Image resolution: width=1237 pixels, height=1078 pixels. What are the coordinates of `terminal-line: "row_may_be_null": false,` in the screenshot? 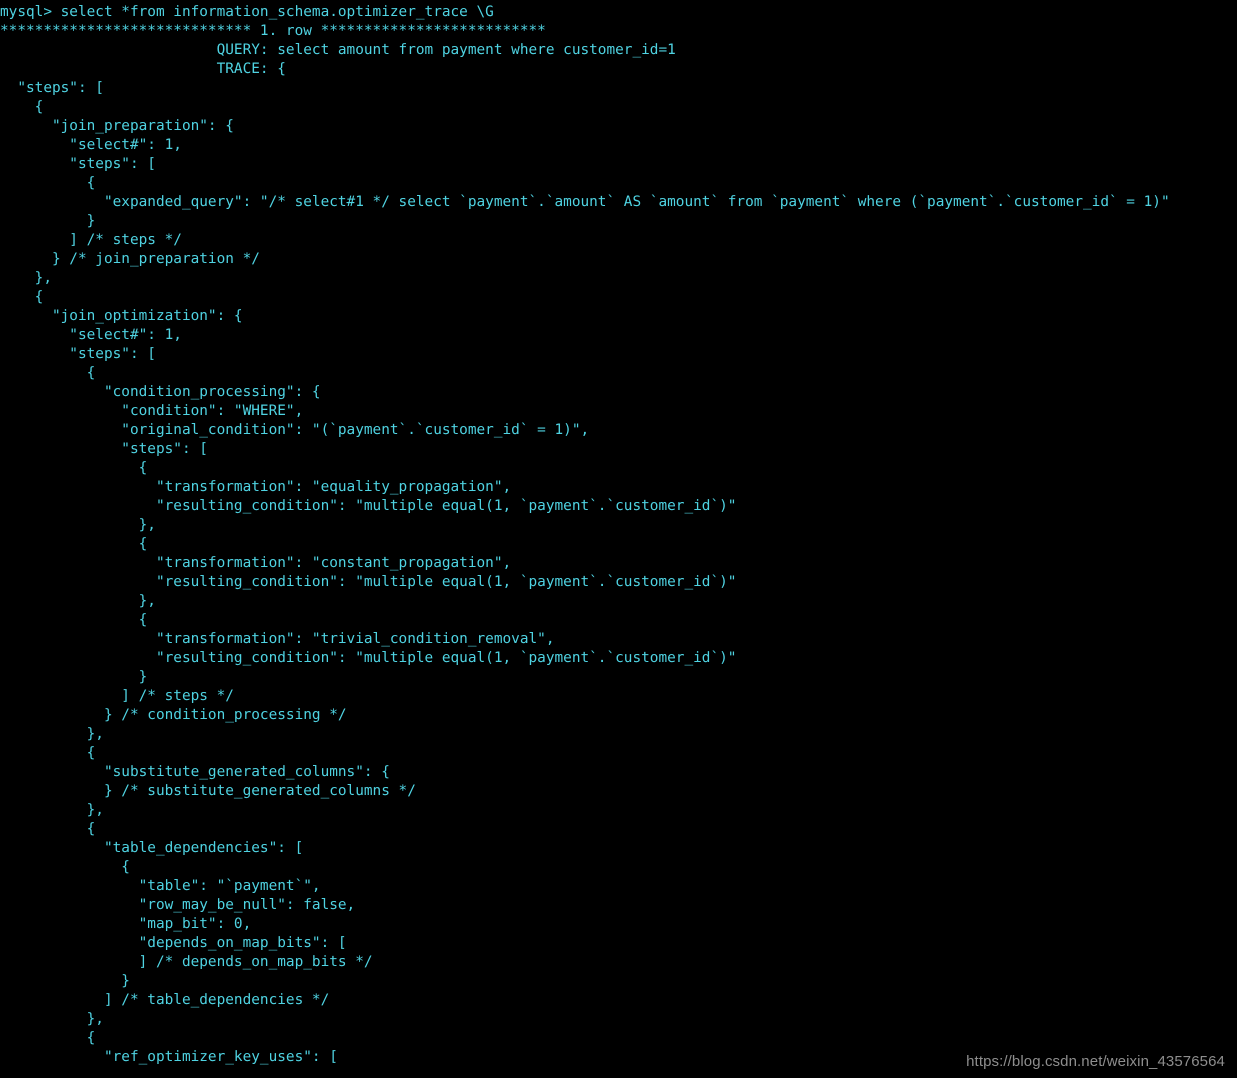 It's located at (178, 905).